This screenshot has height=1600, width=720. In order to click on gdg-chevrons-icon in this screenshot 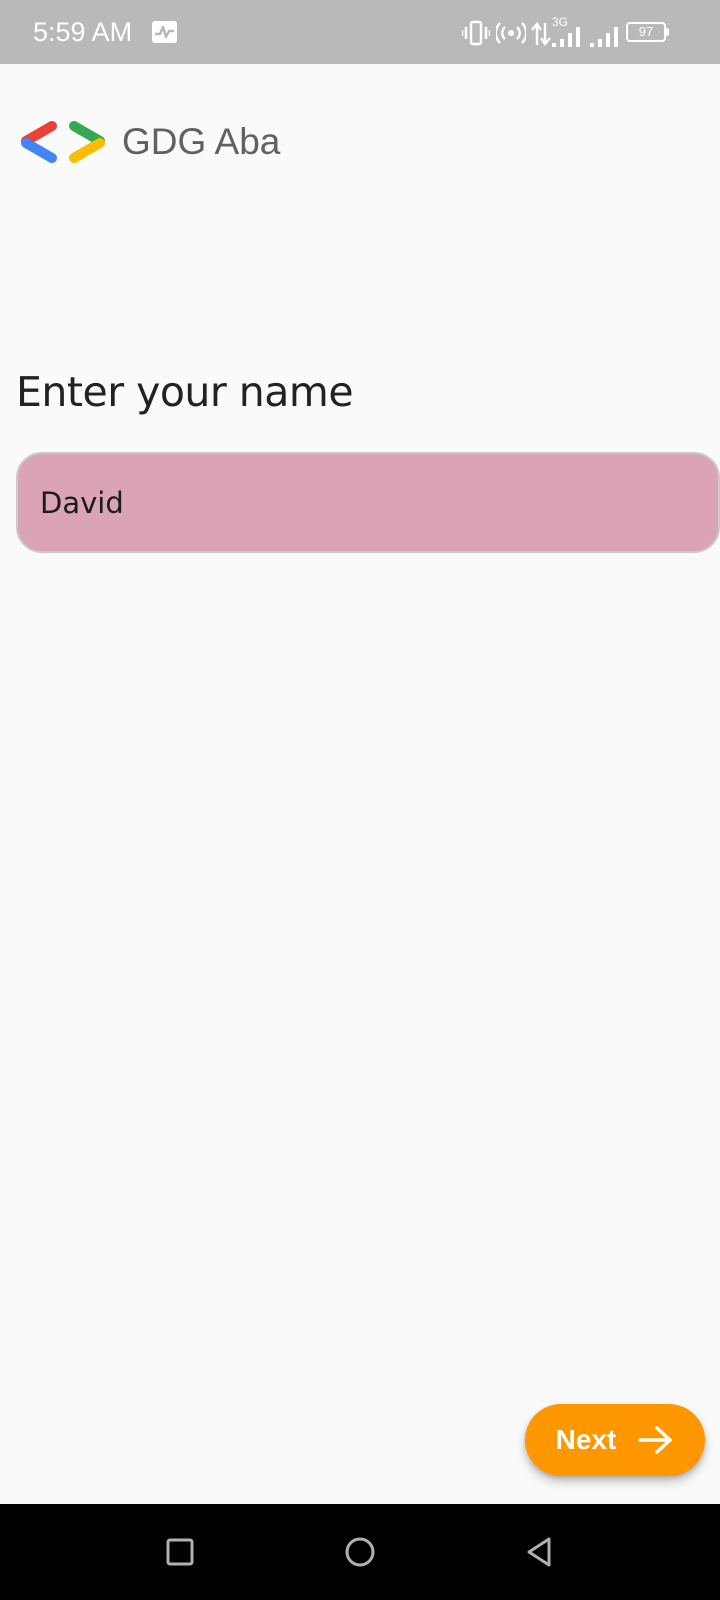, I will do `click(63, 142)`.